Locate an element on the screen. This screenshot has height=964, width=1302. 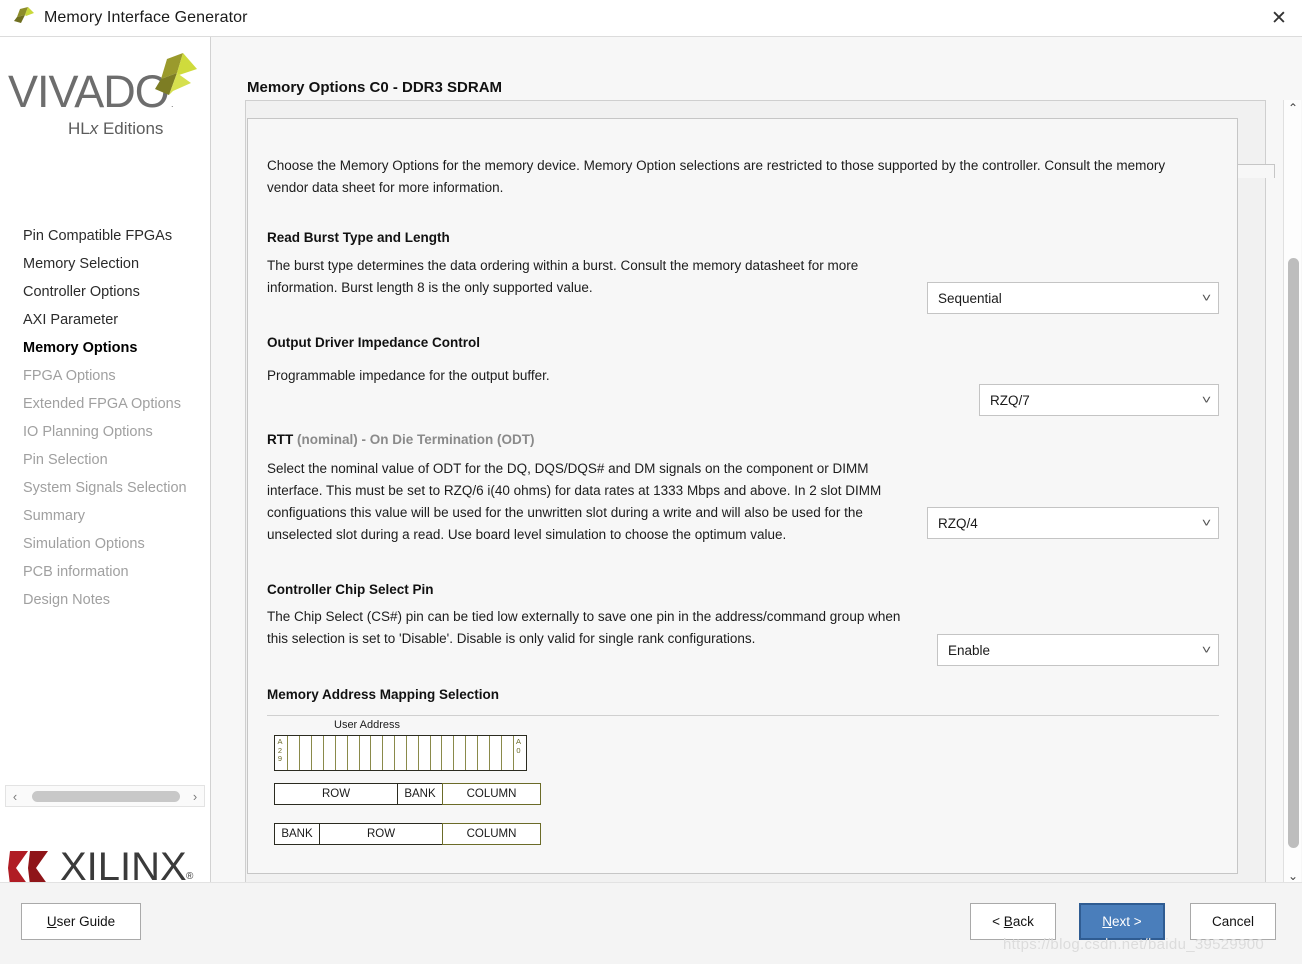
address-cell-lsb: A0 is located at coordinates (520, 753).